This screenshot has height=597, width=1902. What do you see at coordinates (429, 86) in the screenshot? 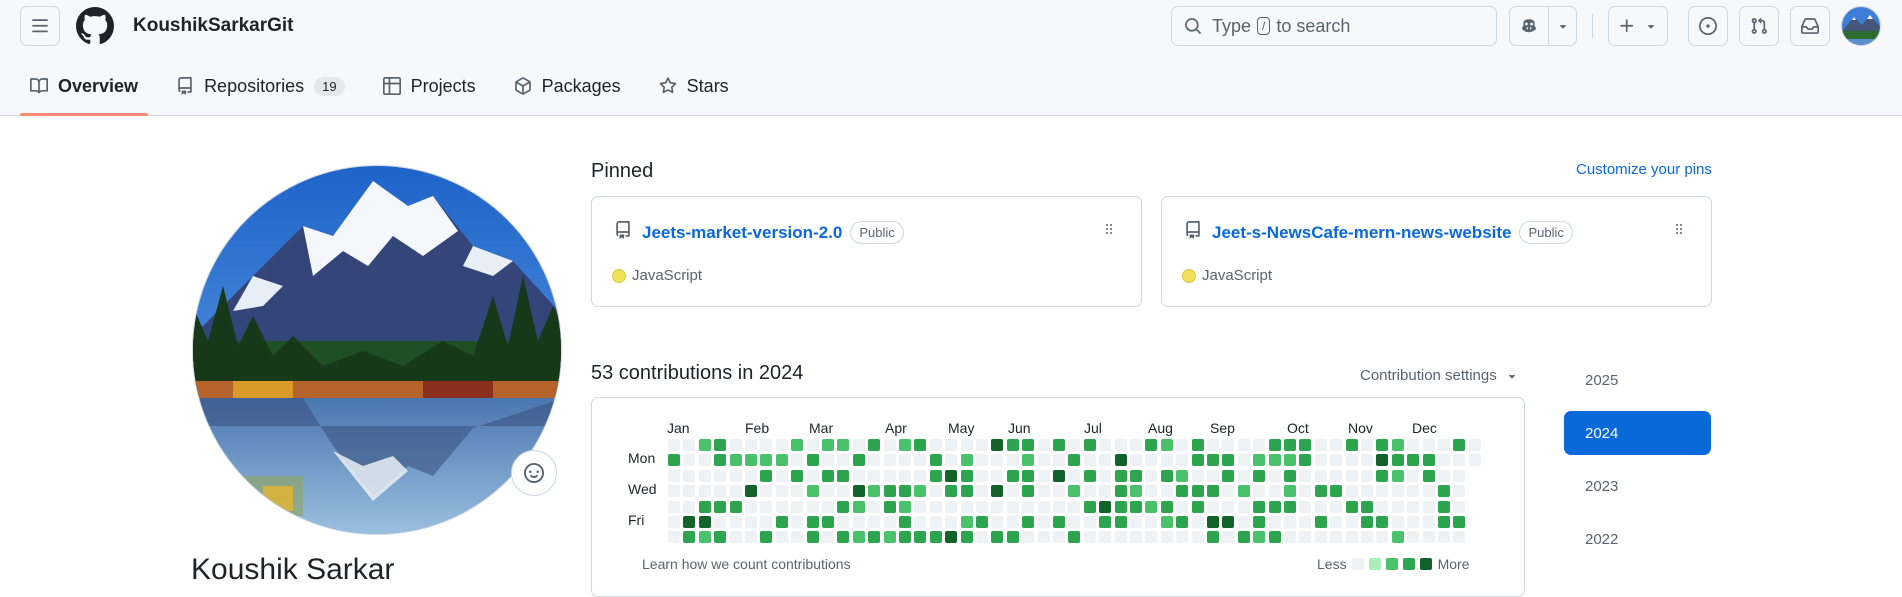
I see `tab-projects: Projects` at bounding box center [429, 86].